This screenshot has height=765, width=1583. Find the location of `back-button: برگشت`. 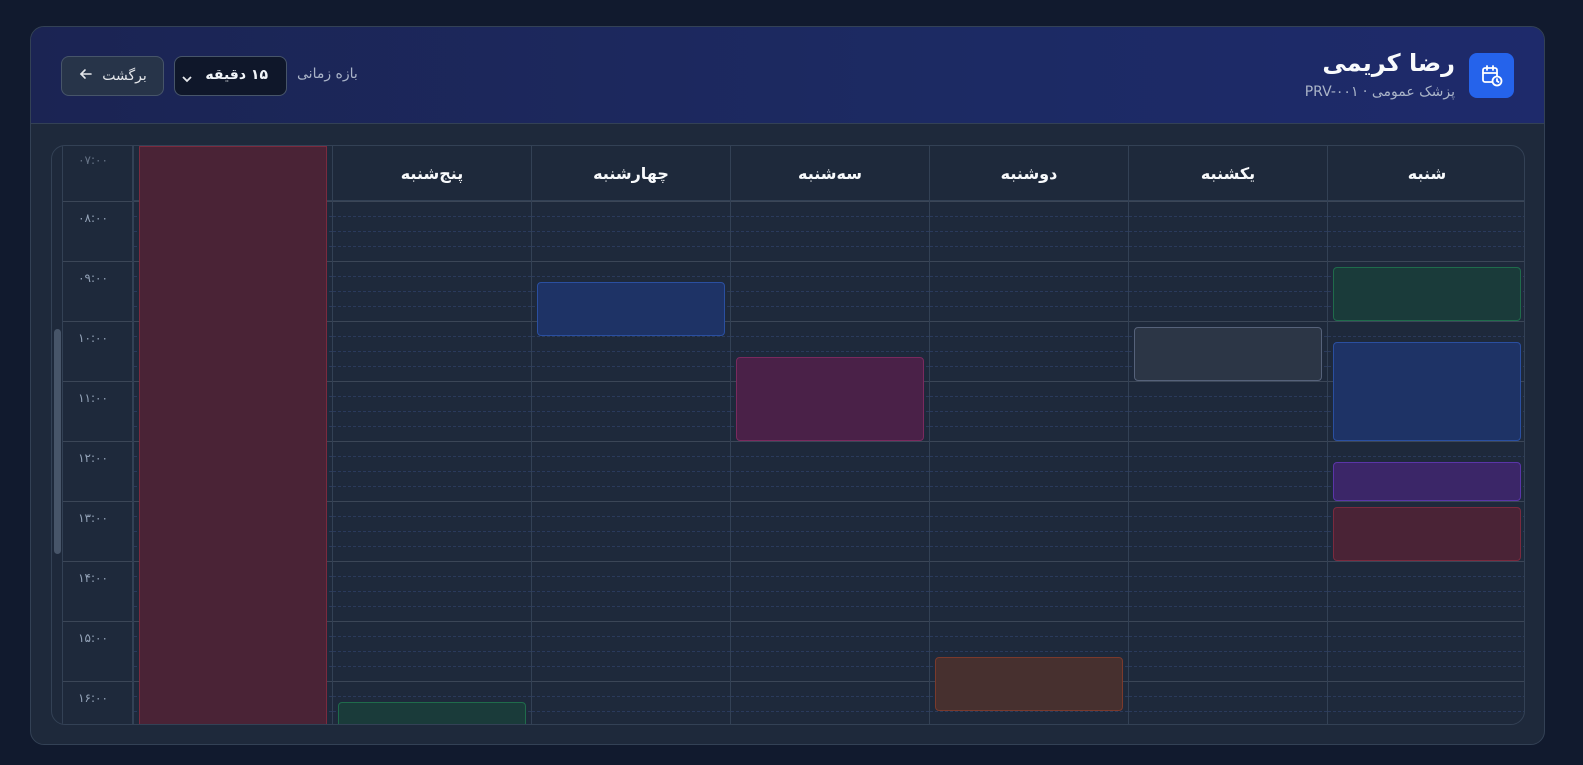

back-button: برگشت is located at coordinates (112, 76).